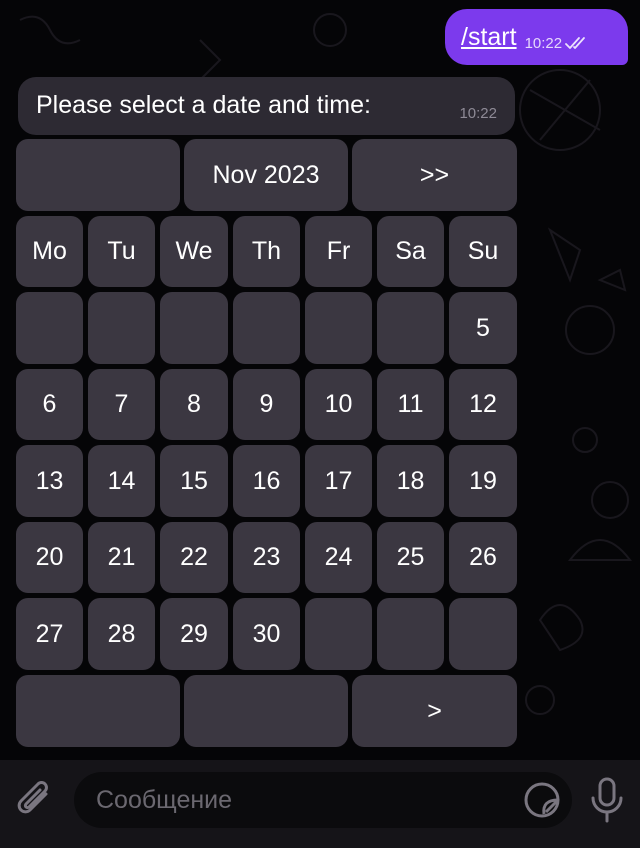  Describe the element at coordinates (489, 37) in the screenshot. I see `outgoing-command-link: /start` at that location.